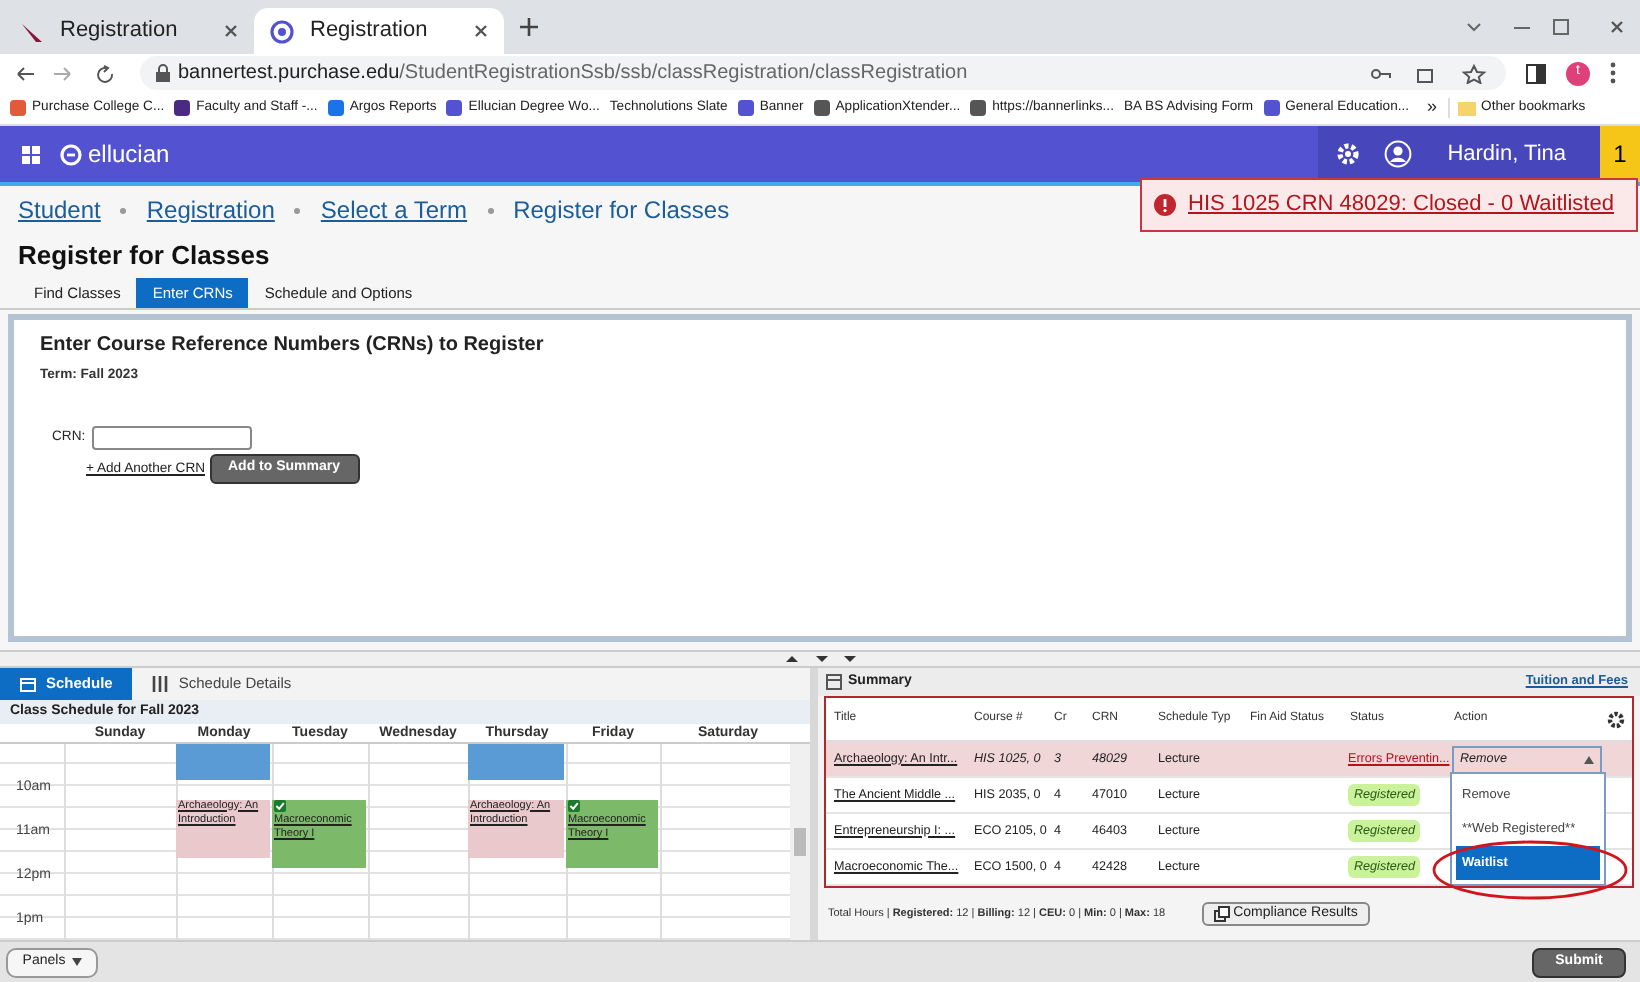 This screenshot has height=982, width=1640. Describe the element at coordinates (160, 684) in the screenshot. I see `columns-icon` at that location.